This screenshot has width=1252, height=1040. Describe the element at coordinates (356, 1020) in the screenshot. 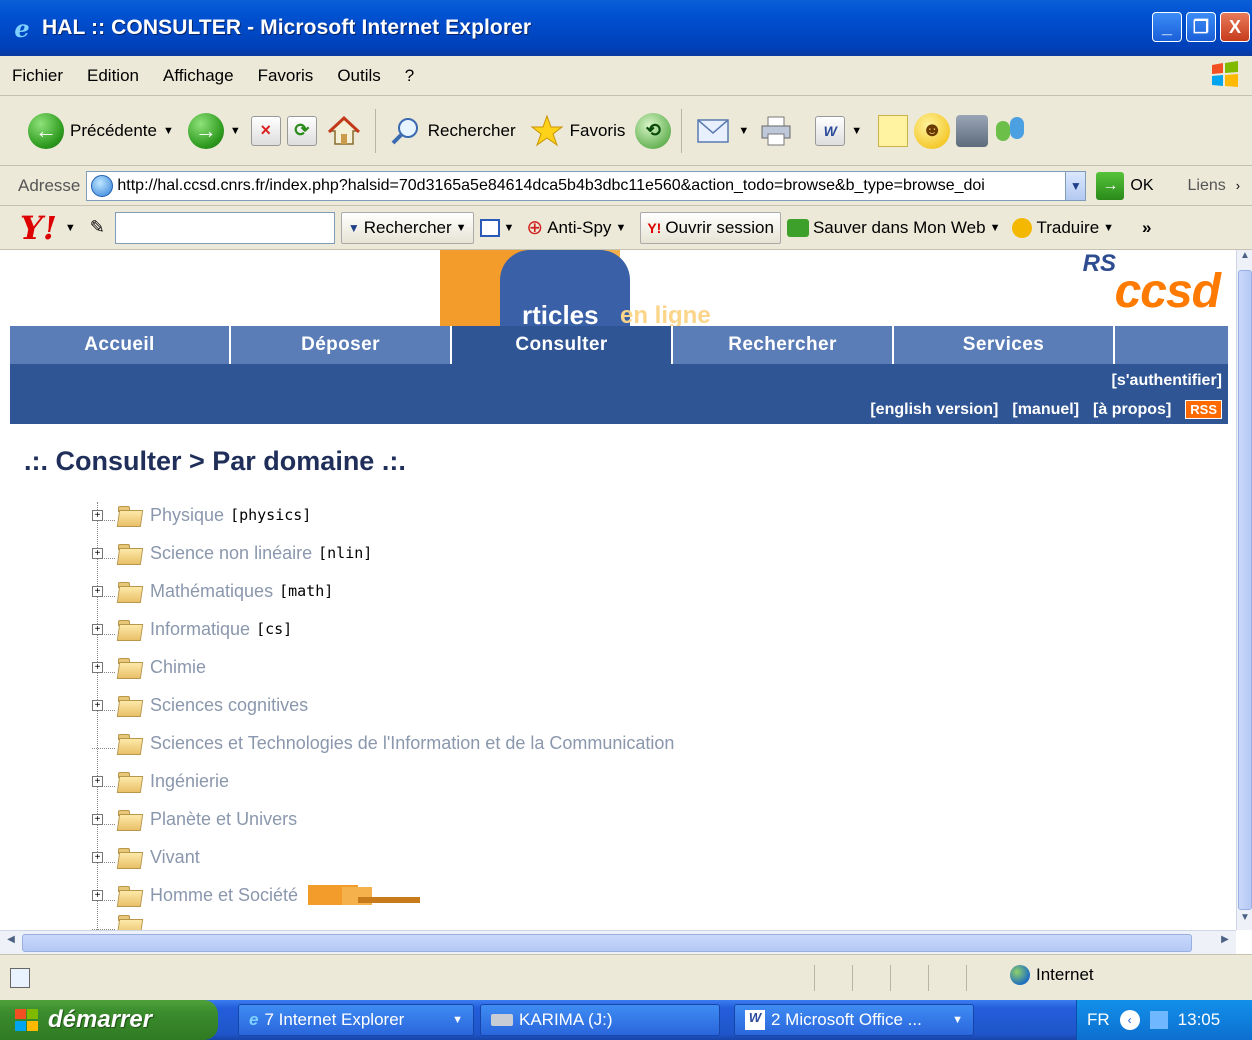

I see `taskbar-item-internet-explorer: e 7 Internet Explorer ▼` at that location.